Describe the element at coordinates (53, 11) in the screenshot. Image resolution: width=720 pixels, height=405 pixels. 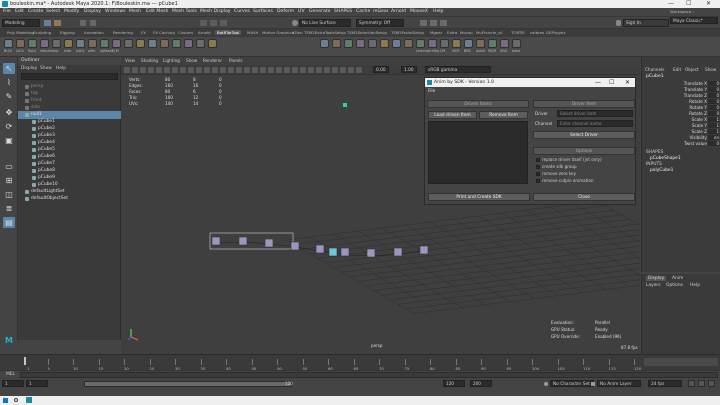
I see `menu-select: Select` at that location.